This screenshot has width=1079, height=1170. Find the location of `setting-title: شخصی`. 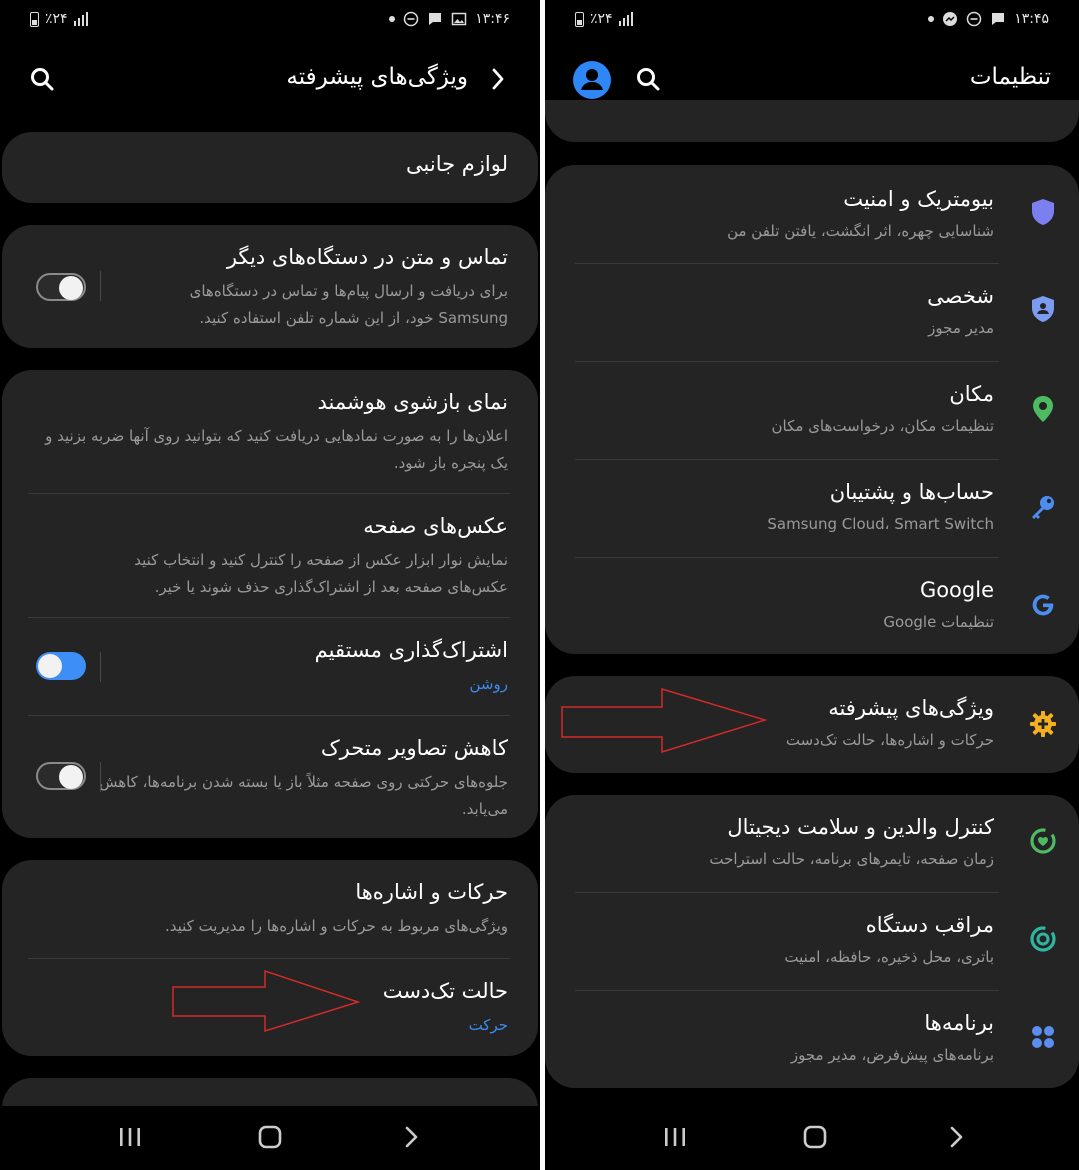

setting-title: شخصی is located at coordinates (960, 296).